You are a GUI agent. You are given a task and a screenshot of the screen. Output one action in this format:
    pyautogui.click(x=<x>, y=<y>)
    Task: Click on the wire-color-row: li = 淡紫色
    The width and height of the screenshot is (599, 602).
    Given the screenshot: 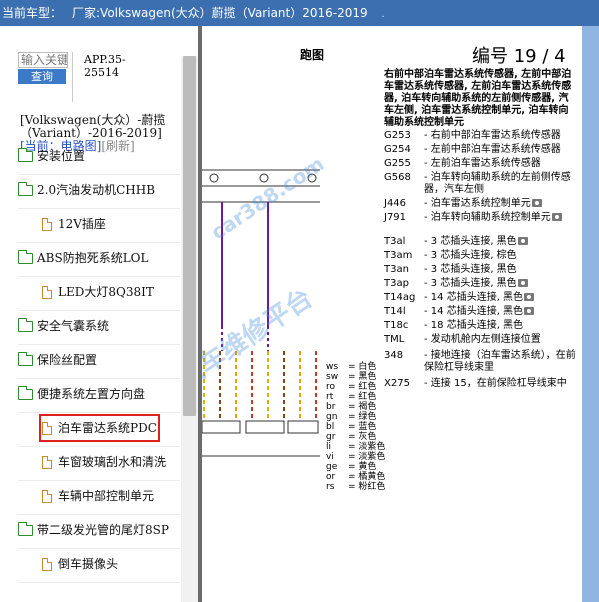 What is the action you would take?
    pyautogui.click(x=355, y=447)
    